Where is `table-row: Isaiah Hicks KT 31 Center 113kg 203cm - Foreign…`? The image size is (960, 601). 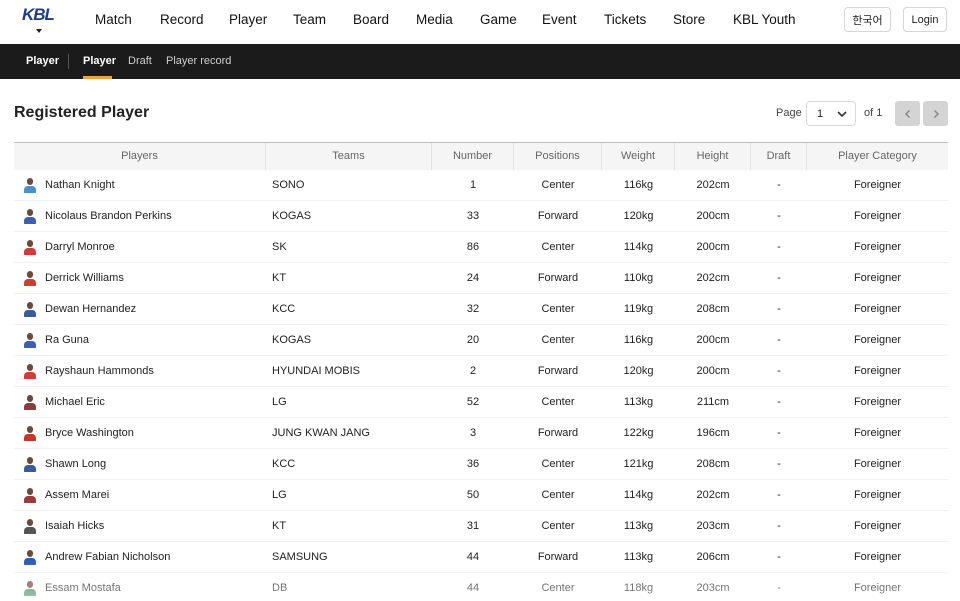
table-row: Isaiah Hicks KT 31 Center 113kg 203cm - Foreign… is located at coordinates (481, 526).